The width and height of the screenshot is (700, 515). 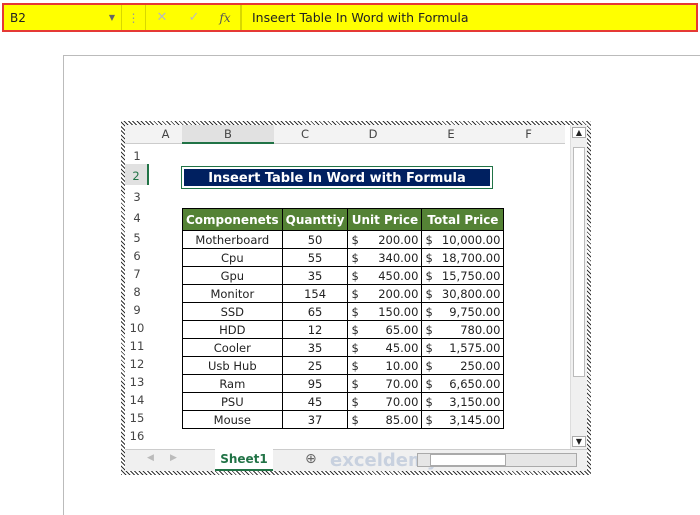 I want to click on cancel-icon: ✕, so click(x=162, y=17).